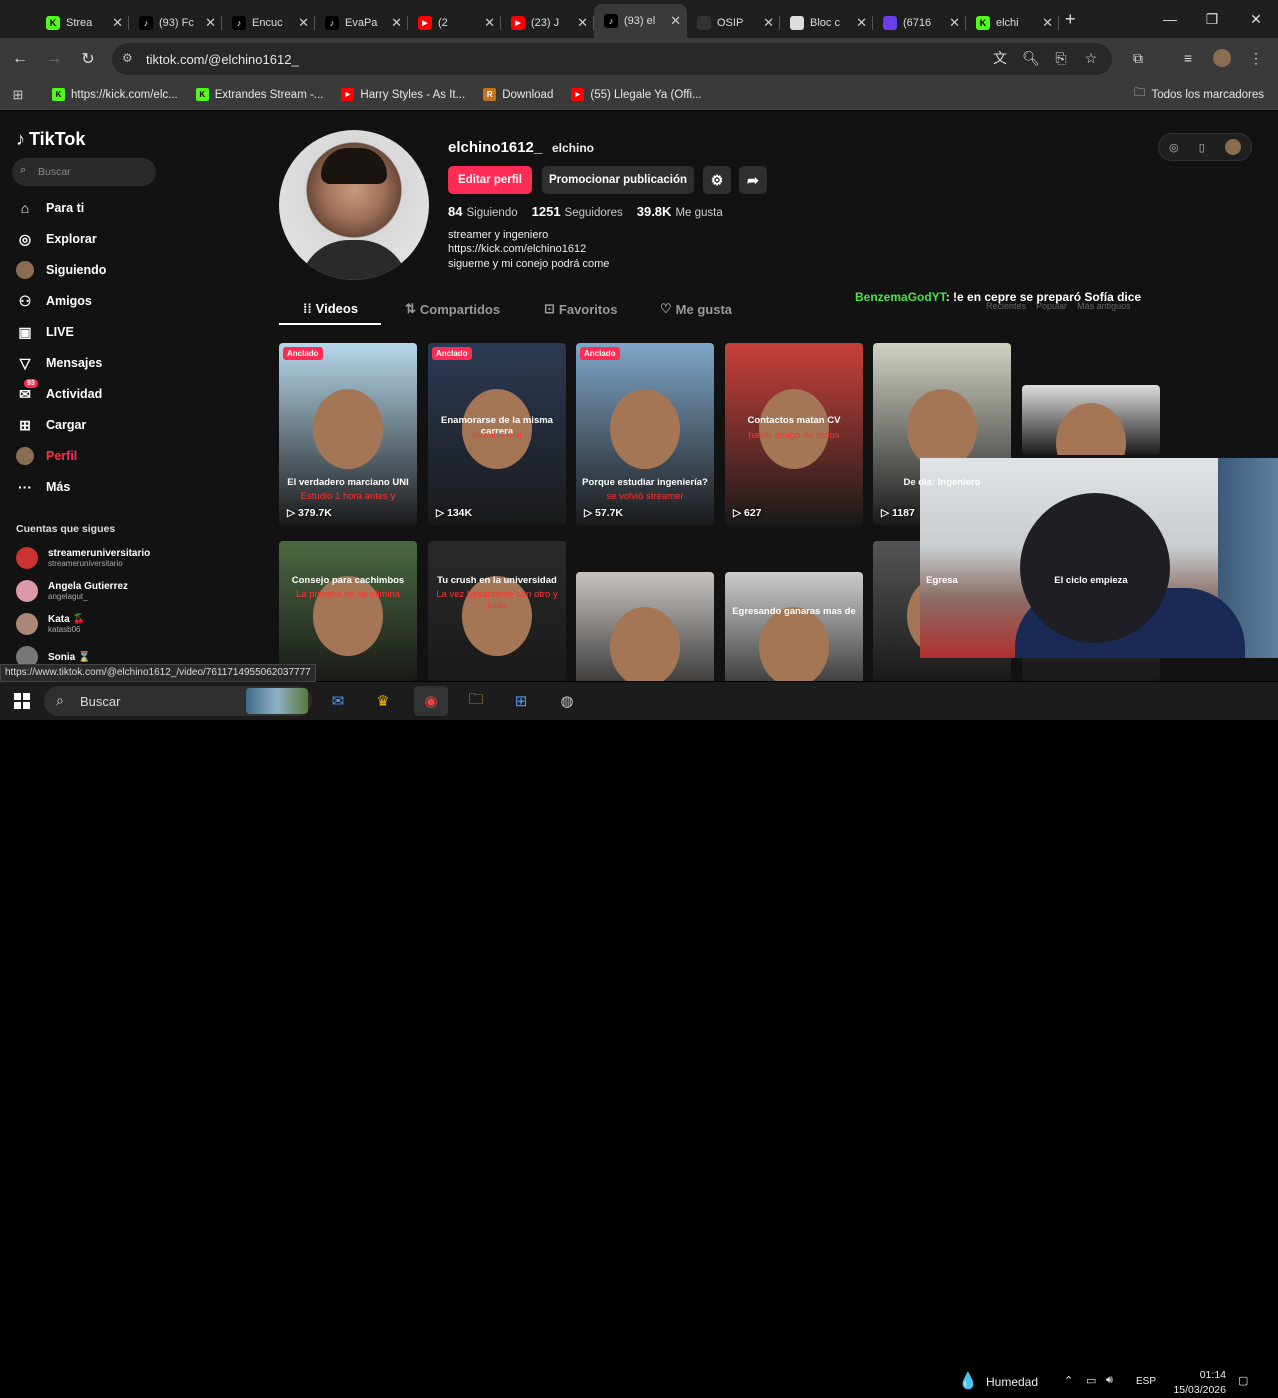  Describe the element at coordinates (43, 487) in the screenshot. I see `sidebar-item: ··· Más` at that location.